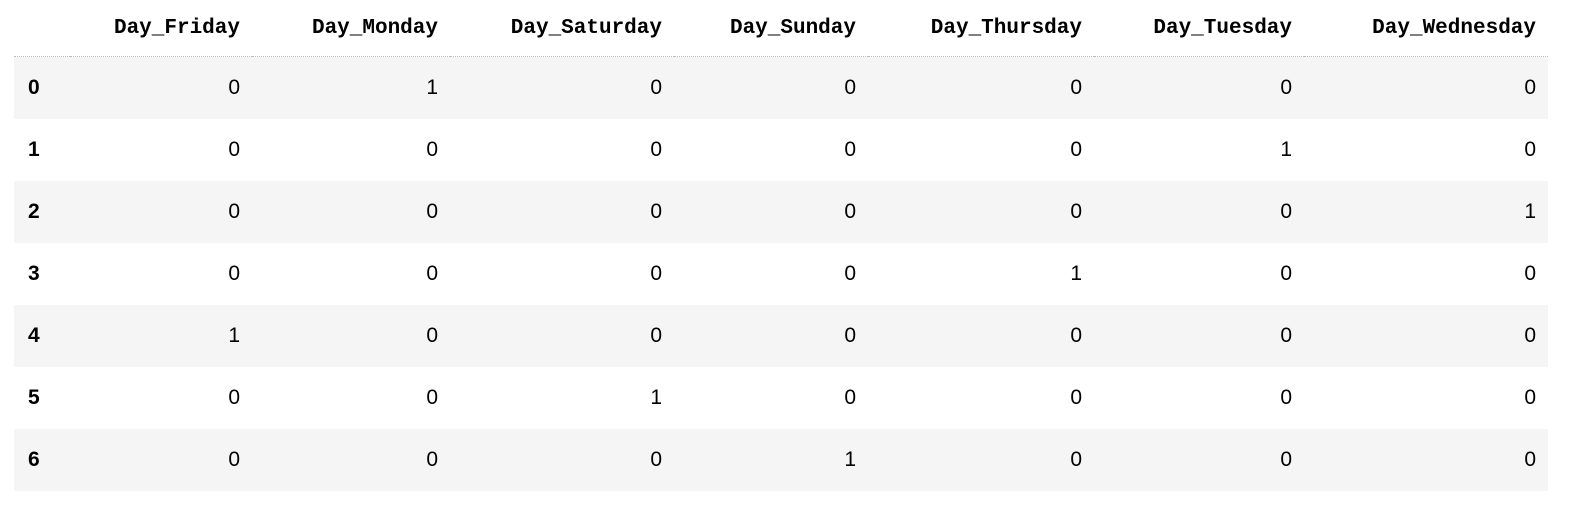 The image size is (1586, 507). What do you see at coordinates (34, 459) in the screenshot?
I see `row-index: 6` at bounding box center [34, 459].